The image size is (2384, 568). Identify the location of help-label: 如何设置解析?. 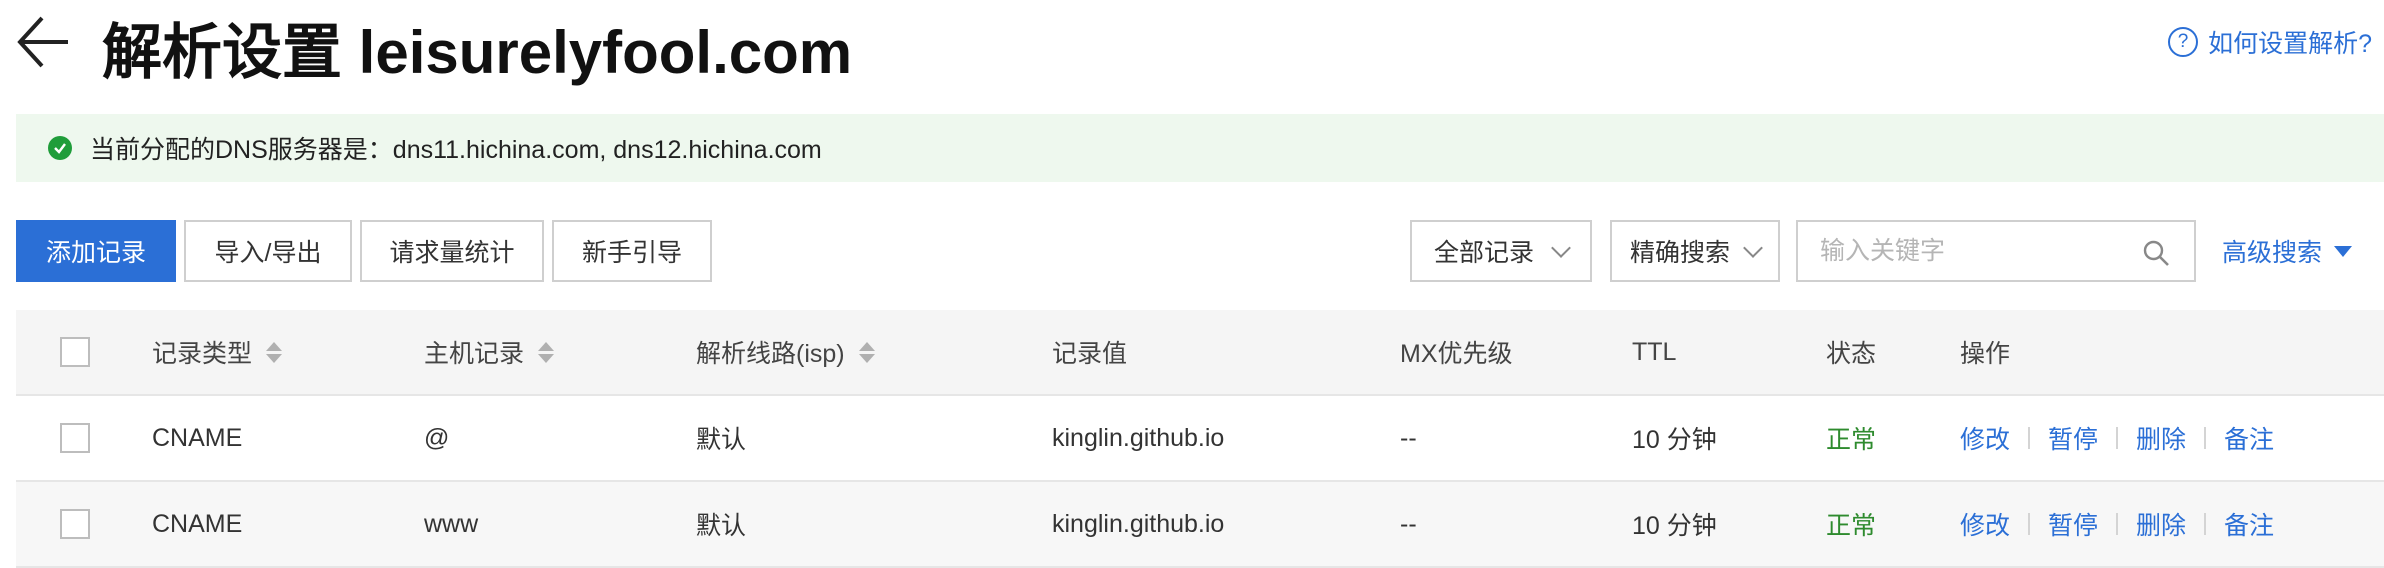
(2290, 44).